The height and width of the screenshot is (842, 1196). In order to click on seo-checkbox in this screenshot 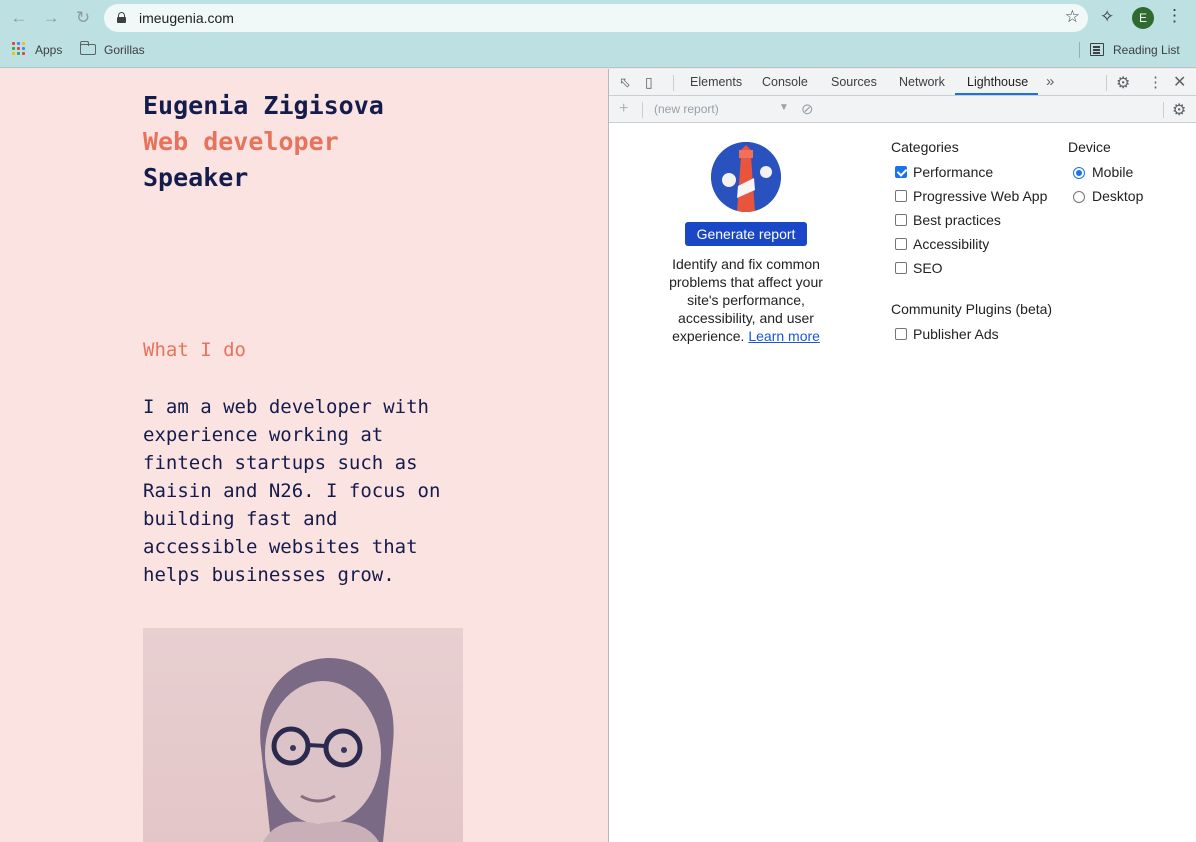, I will do `click(901, 268)`.